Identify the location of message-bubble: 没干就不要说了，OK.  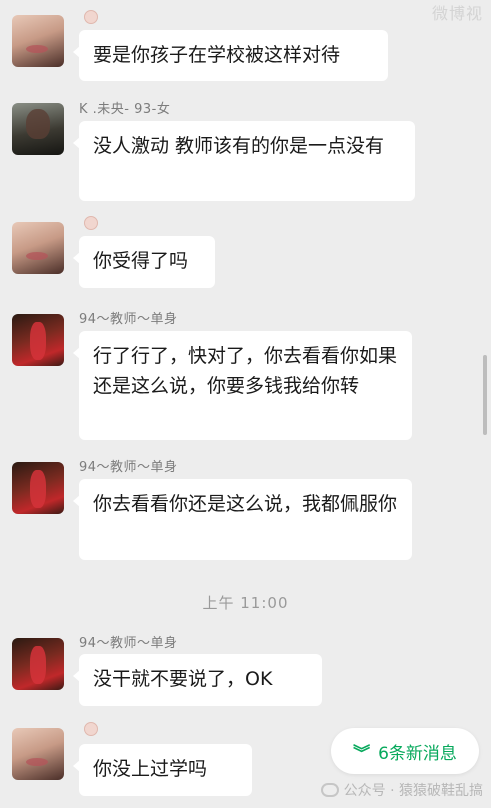
(197, 680).